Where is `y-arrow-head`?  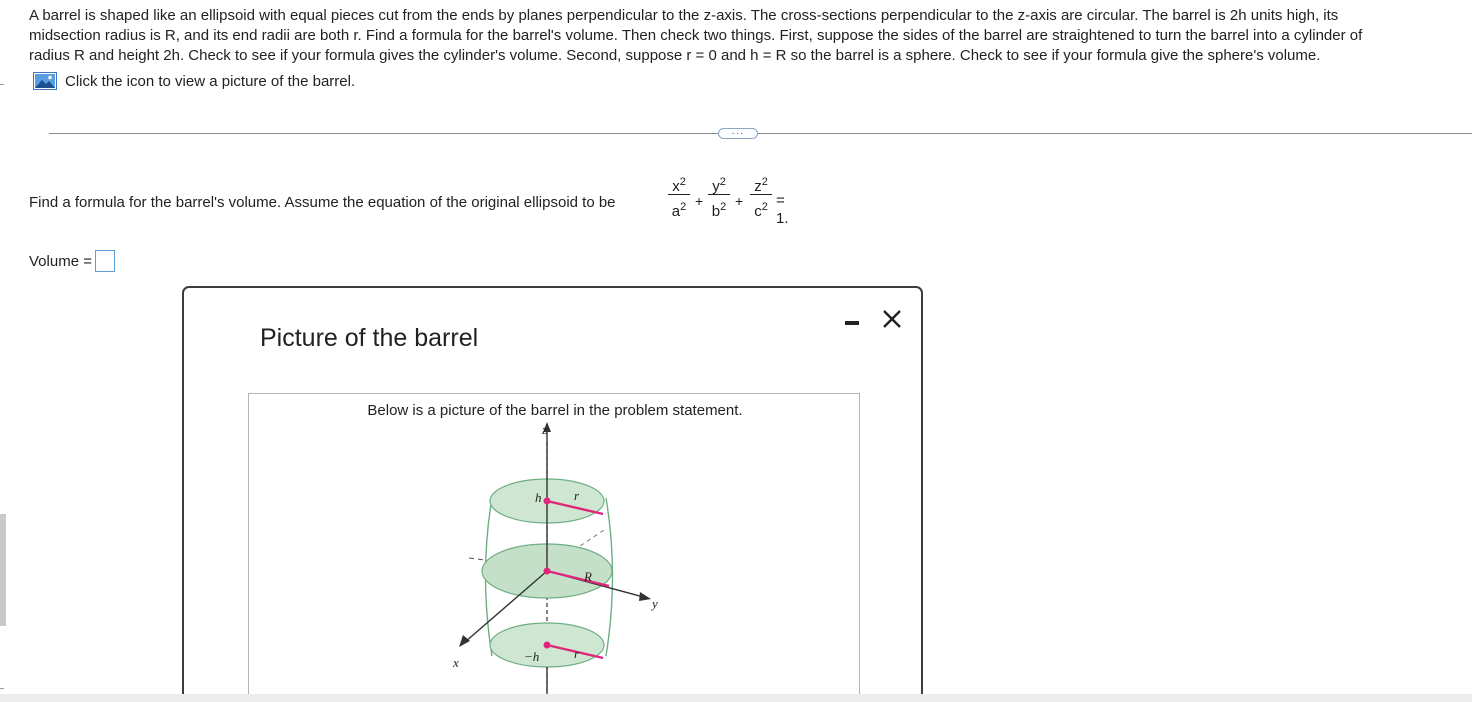 y-arrow-head is located at coordinates (645, 596).